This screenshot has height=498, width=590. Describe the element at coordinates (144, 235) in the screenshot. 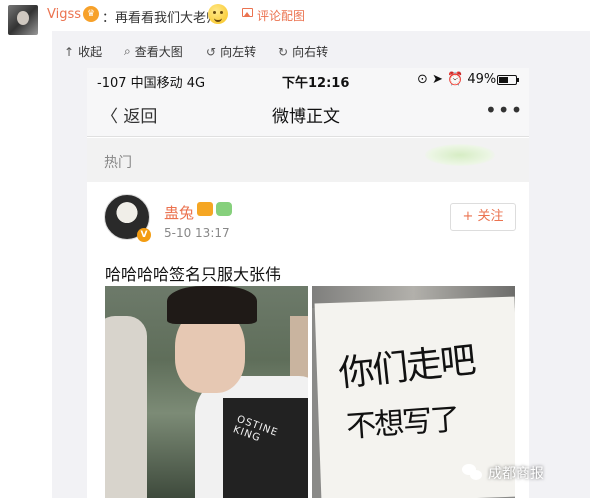

I see `verified-badge-icon: V` at that location.